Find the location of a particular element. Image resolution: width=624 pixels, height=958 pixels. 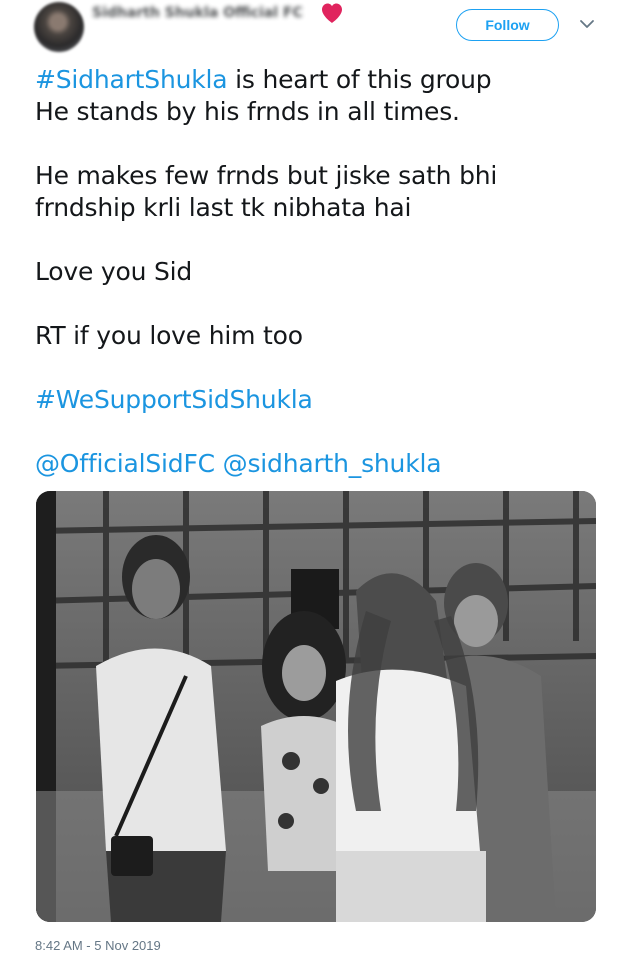

tweet-line: He stands by his frnds in all times. is located at coordinates (247, 111).